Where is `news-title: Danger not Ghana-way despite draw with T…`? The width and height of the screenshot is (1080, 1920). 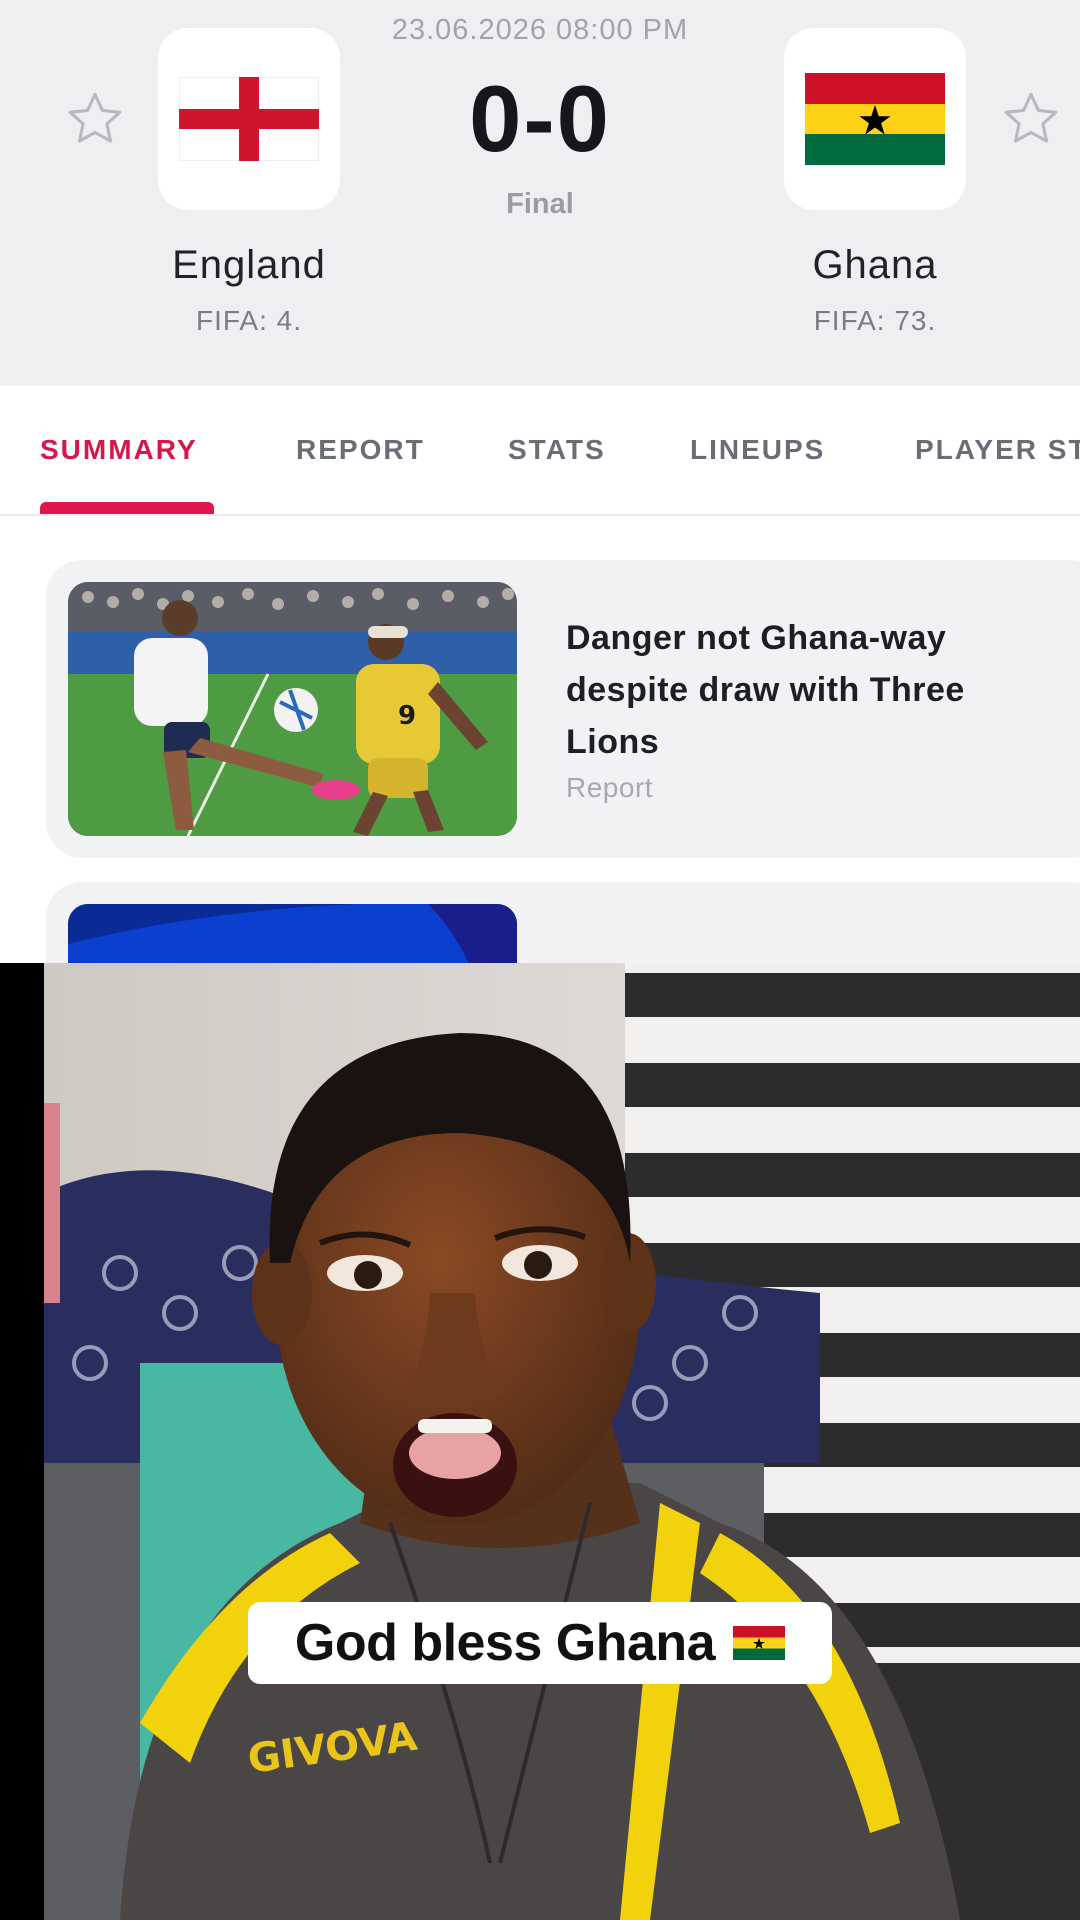
news-title: Danger not Ghana-way despite draw with T… is located at coordinates (765, 690).